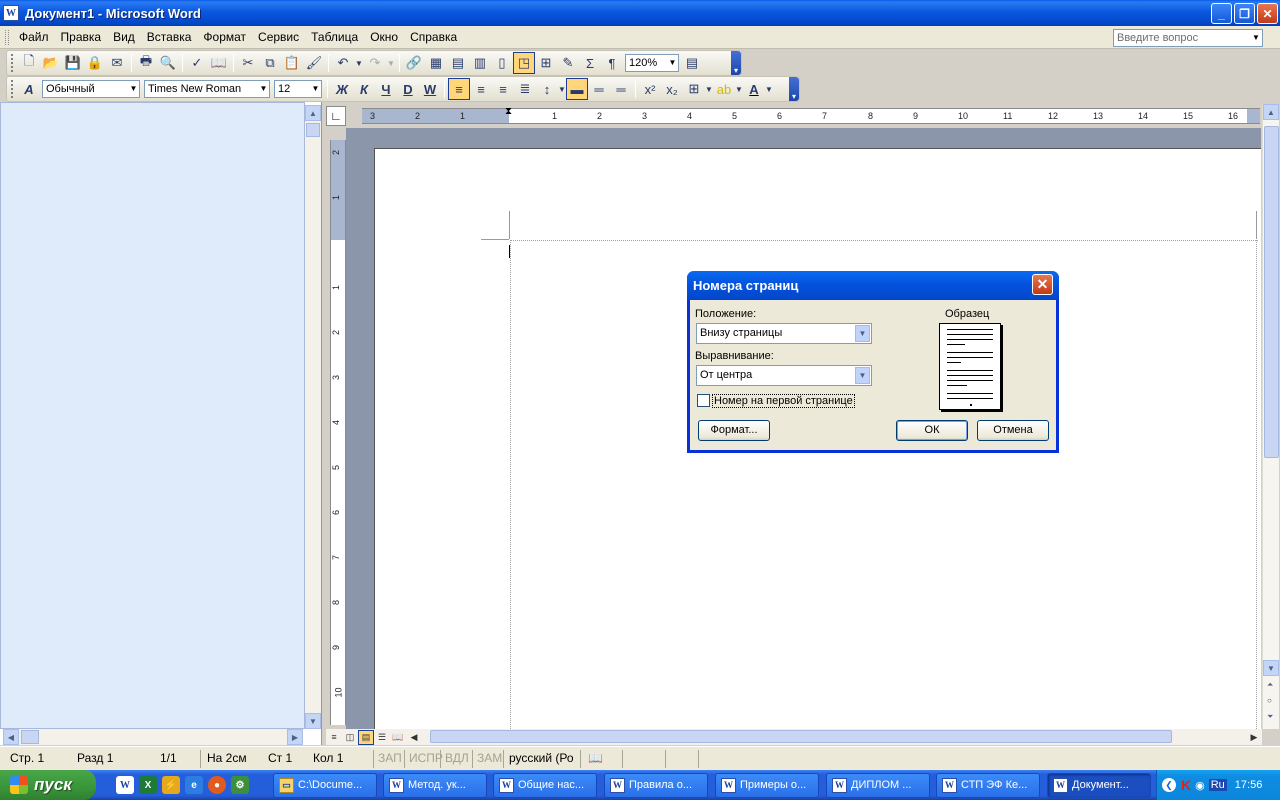 This screenshot has height=800, width=1280. What do you see at coordinates (489, 758) in the screenshot?
I see `status-ovr: ЗАМ` at bounding box center [489, 758].